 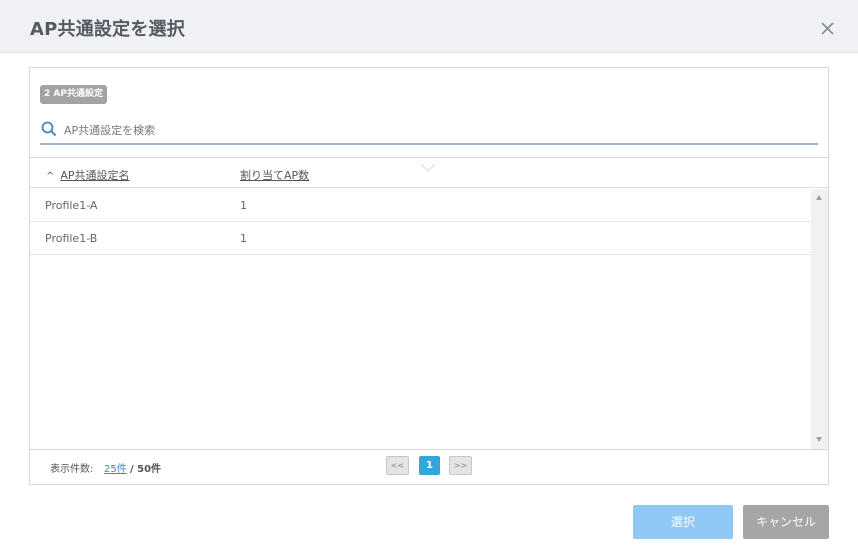 What do you see at coordinates (115, 467) in the screenshot?
I see `page-size-link: 25件` at bounding box center [115, 467].